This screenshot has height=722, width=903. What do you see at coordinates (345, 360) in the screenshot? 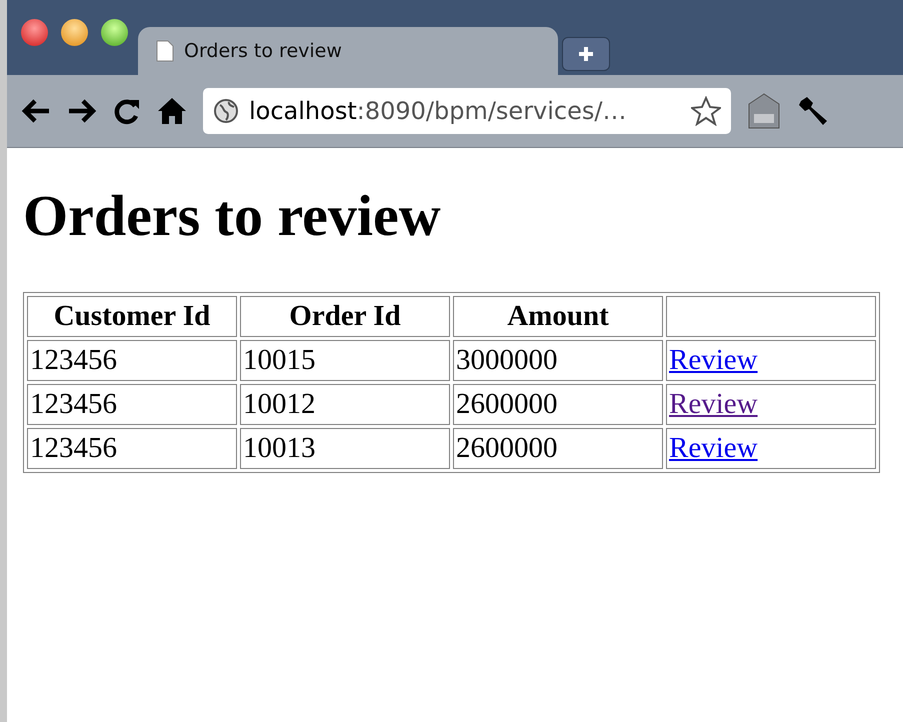
I see `table-cell: 10015` at bounding box center [345, 360].